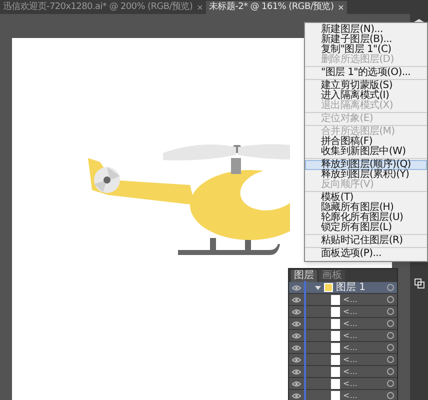 Image resolution: width=428 pixels, height=400 pixels. Describe the element at coordinates (366, 165) in the screenshot. I see `menu-item: 释放到图层(顺序)(Q)` at that location.